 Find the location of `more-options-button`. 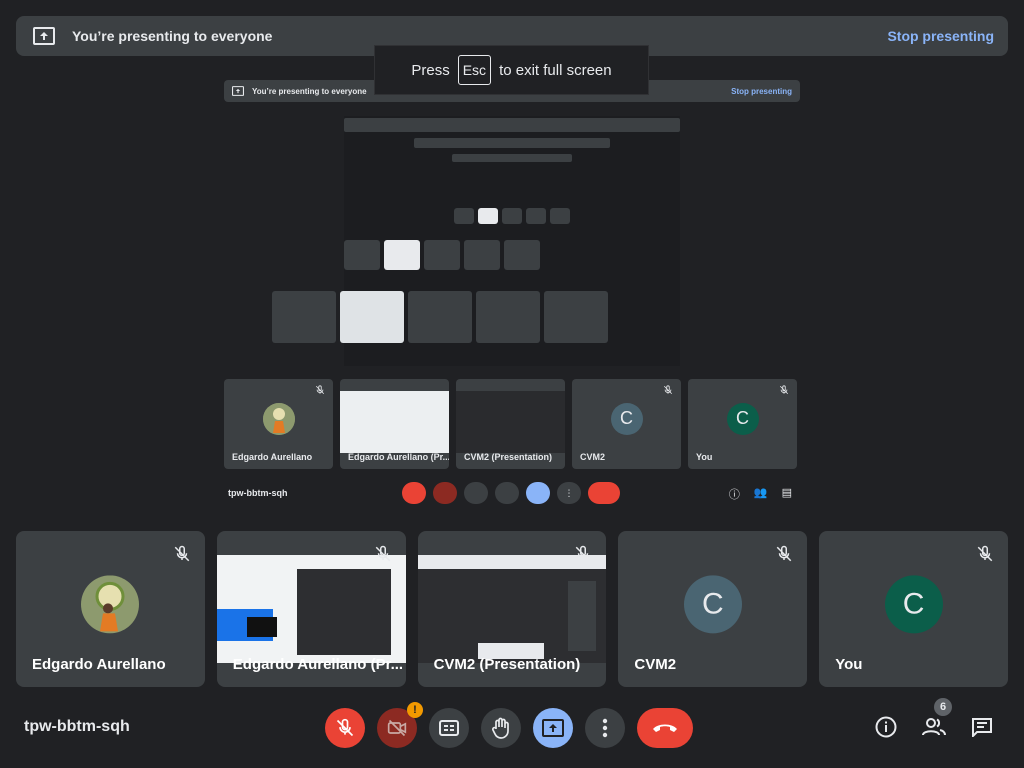

more-options-button is located at coordinates (605, 728).